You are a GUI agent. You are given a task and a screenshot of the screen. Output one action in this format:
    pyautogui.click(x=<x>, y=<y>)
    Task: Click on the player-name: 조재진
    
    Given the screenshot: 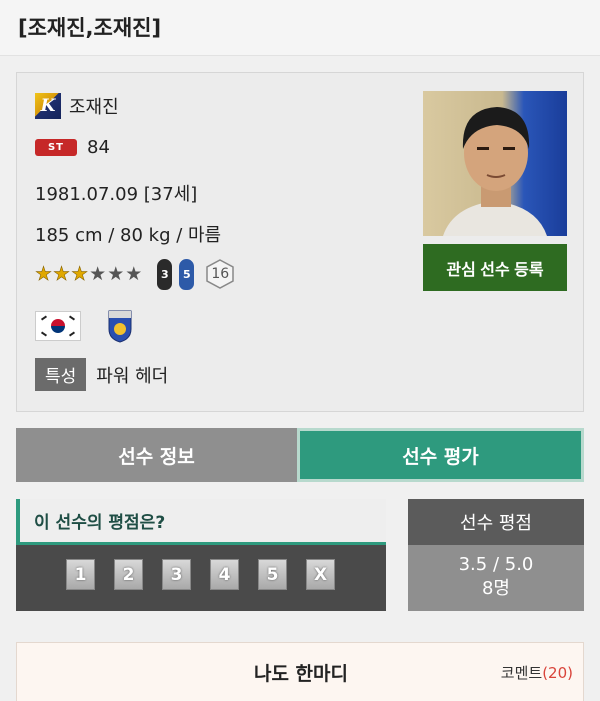 What is the action you would take?
    pyautogui.click(x=94, y=107)
    